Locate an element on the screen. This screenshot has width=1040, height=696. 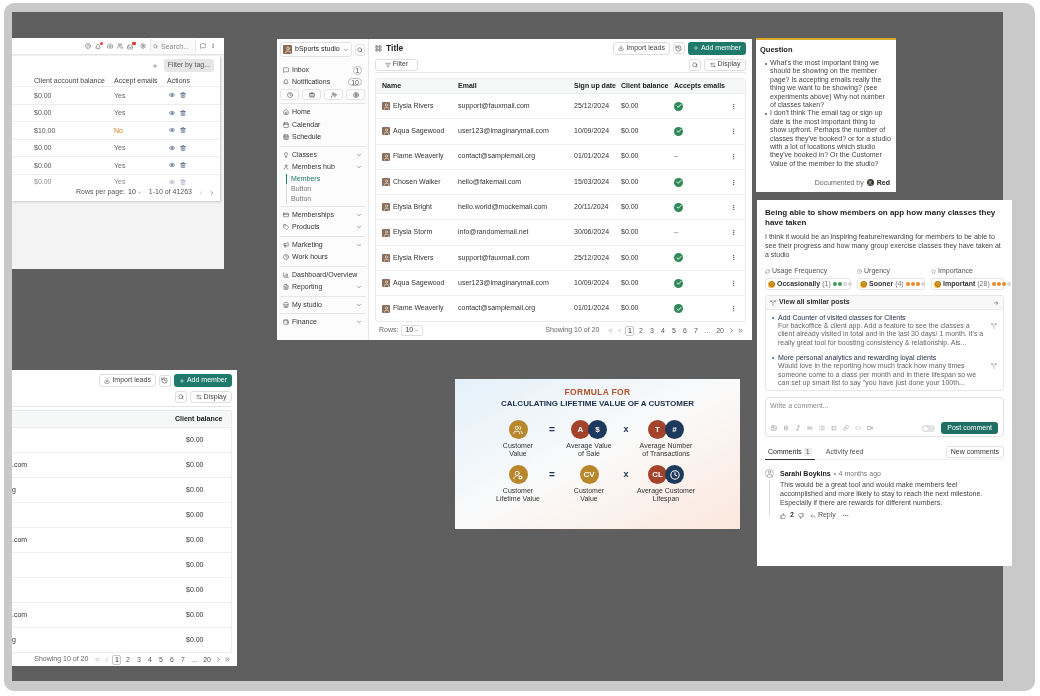
dollar-icon is located at coordinates (355, 94).